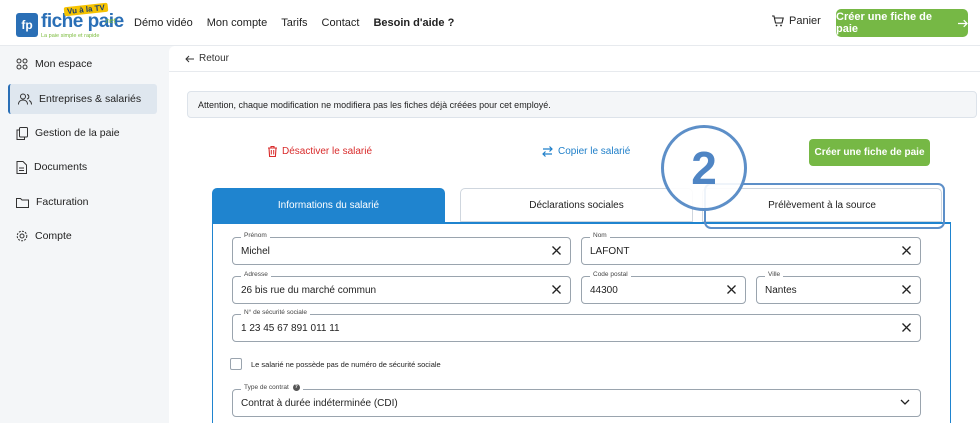  Describe the element at coordinates (256, 274) in the screenshot. I see `adresse-label: Adresse` at that location.